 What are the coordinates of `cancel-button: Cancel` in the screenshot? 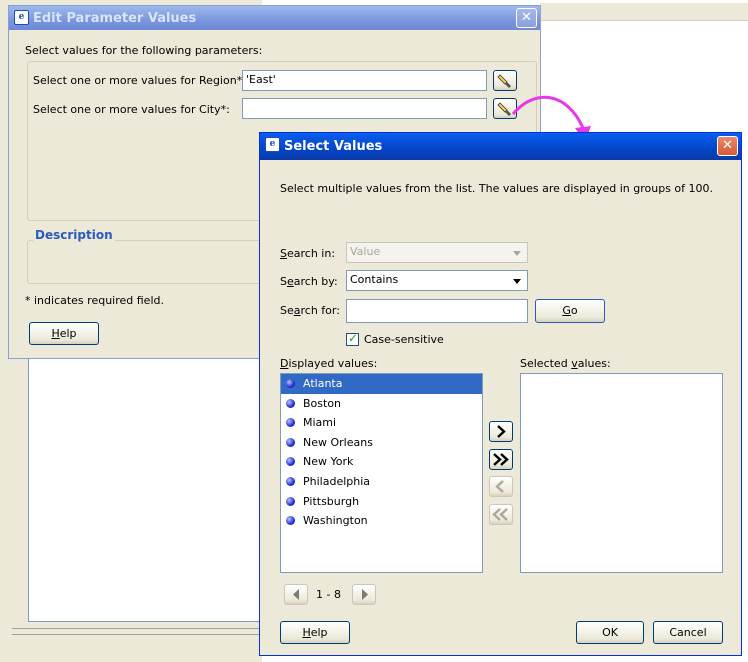 It's located at (688, 632).